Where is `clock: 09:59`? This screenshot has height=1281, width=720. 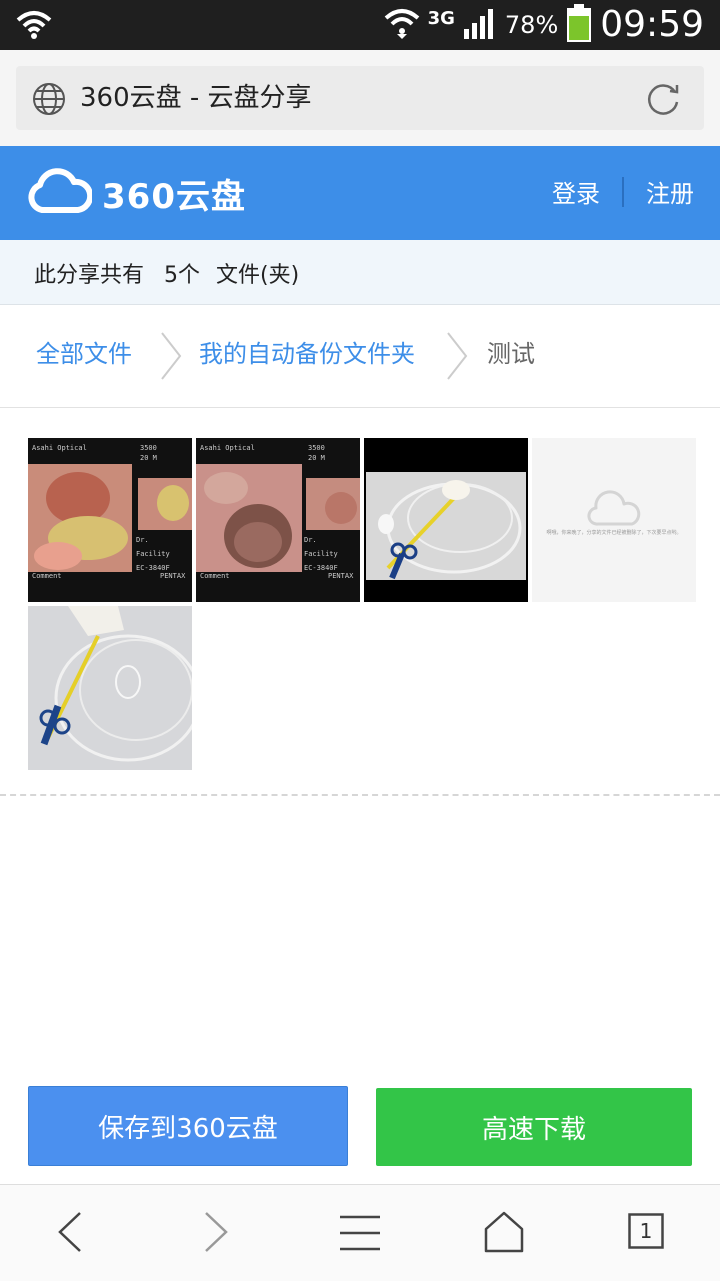 clock: 09:59 is located at coordinates (652, 24).